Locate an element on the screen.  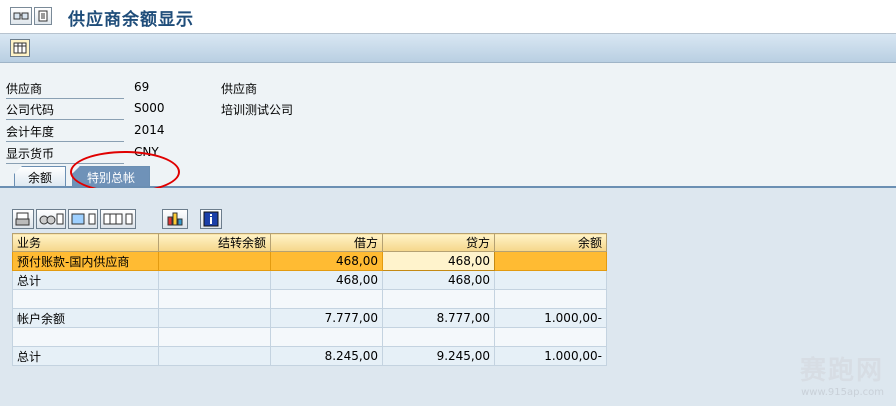
export-icon is located at coordinates (83, 219).